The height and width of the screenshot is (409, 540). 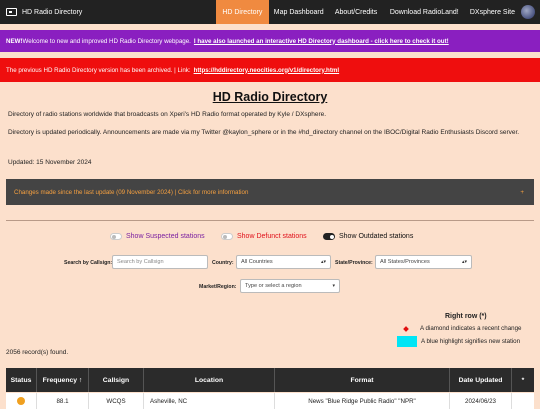 I want to click on brand: HD Radio Directory, so click(x=108, y=12).